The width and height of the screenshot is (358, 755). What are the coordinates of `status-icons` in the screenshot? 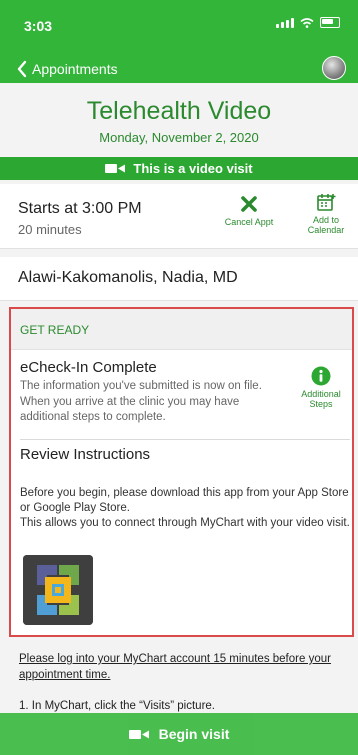 It's located at (308, 22).